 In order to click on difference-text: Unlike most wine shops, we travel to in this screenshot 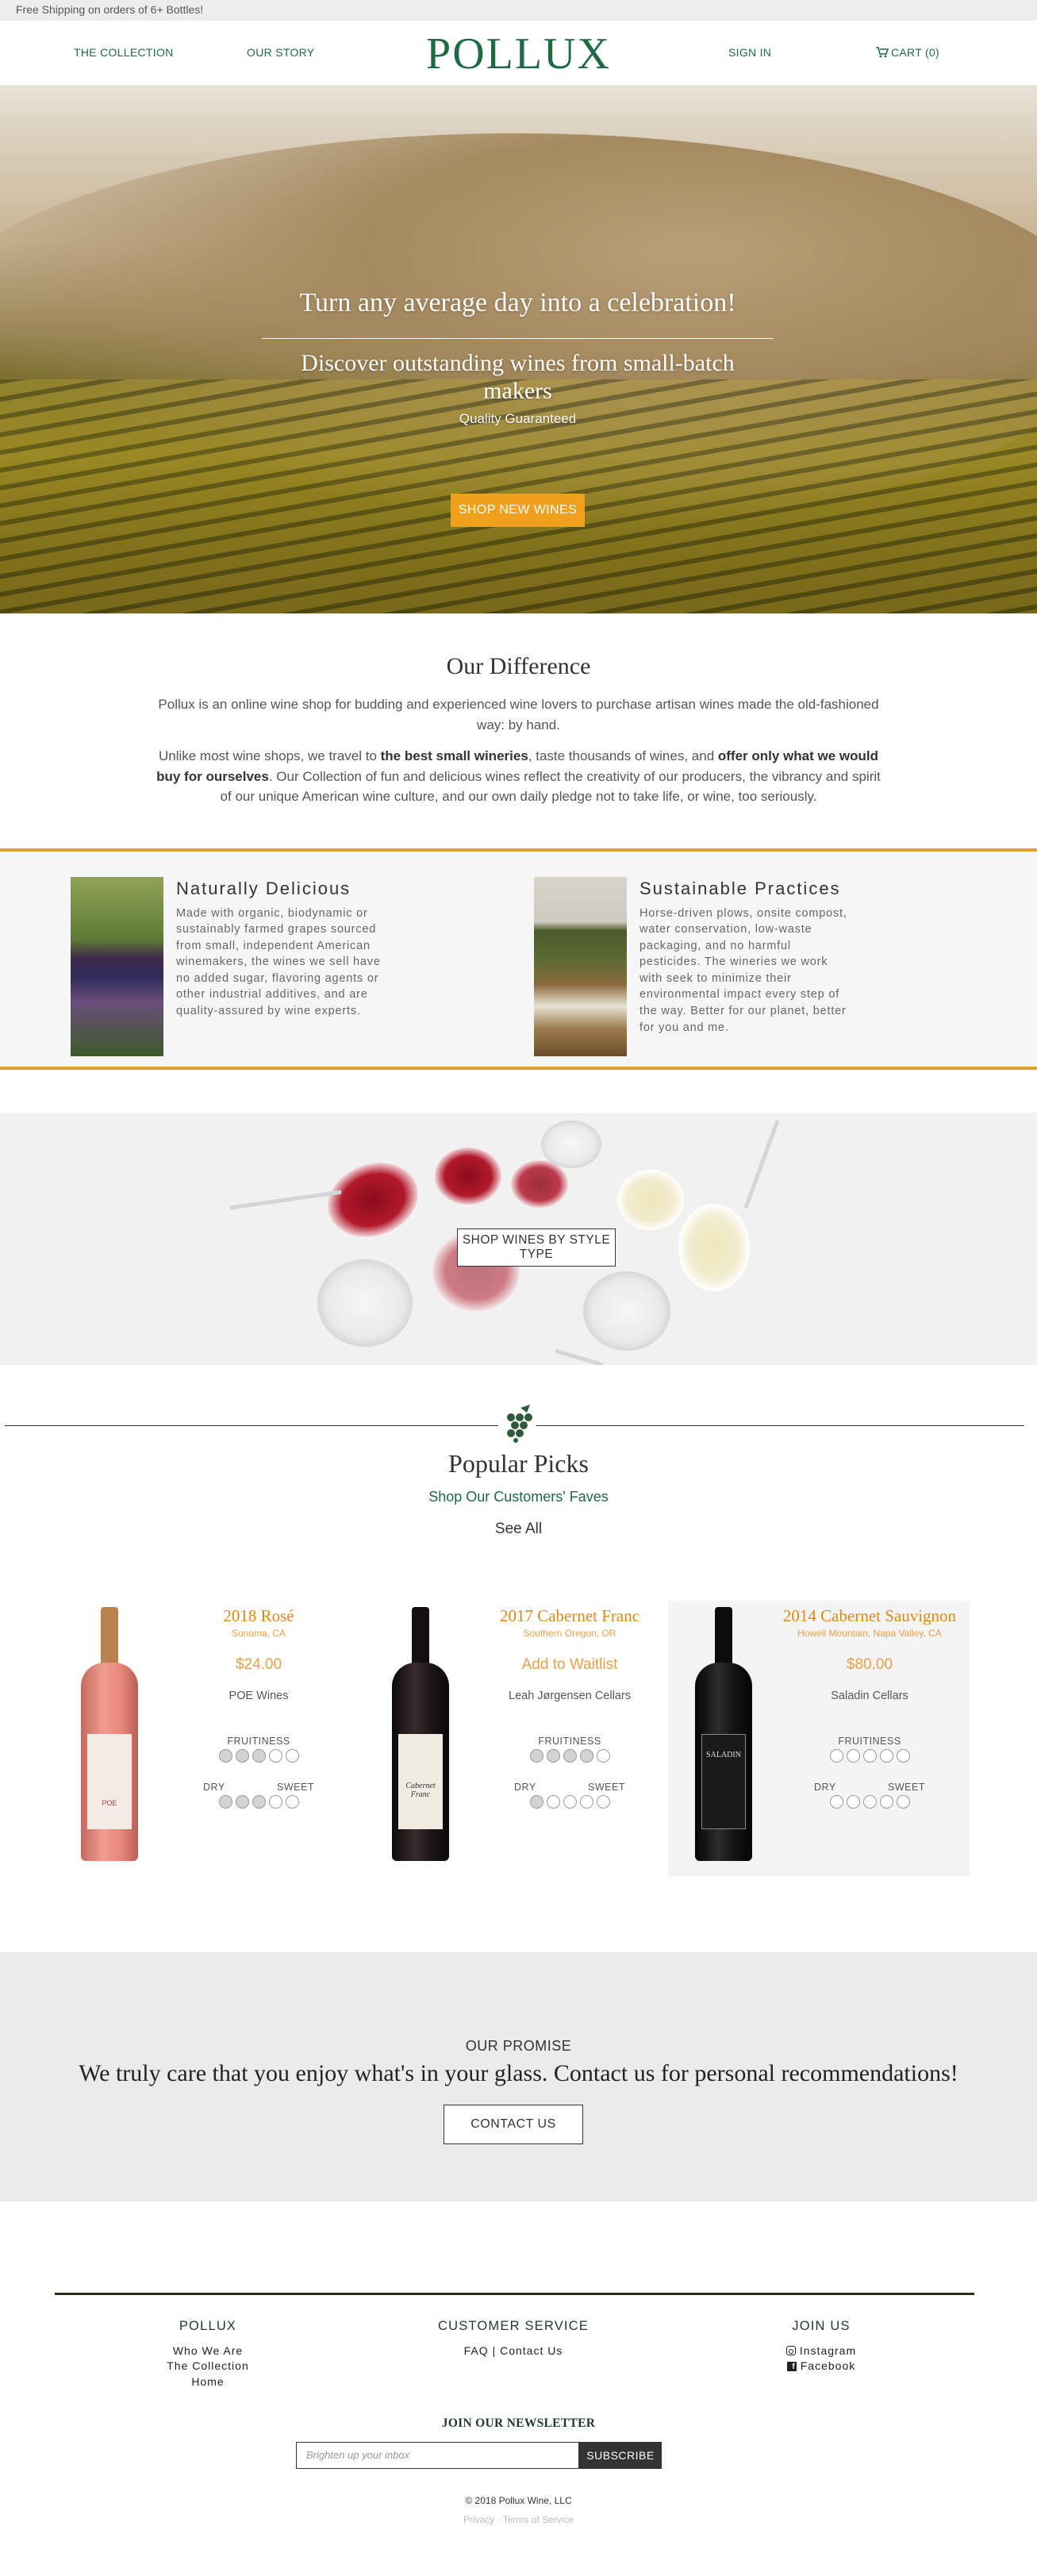, I will do `click(269, 755)`.